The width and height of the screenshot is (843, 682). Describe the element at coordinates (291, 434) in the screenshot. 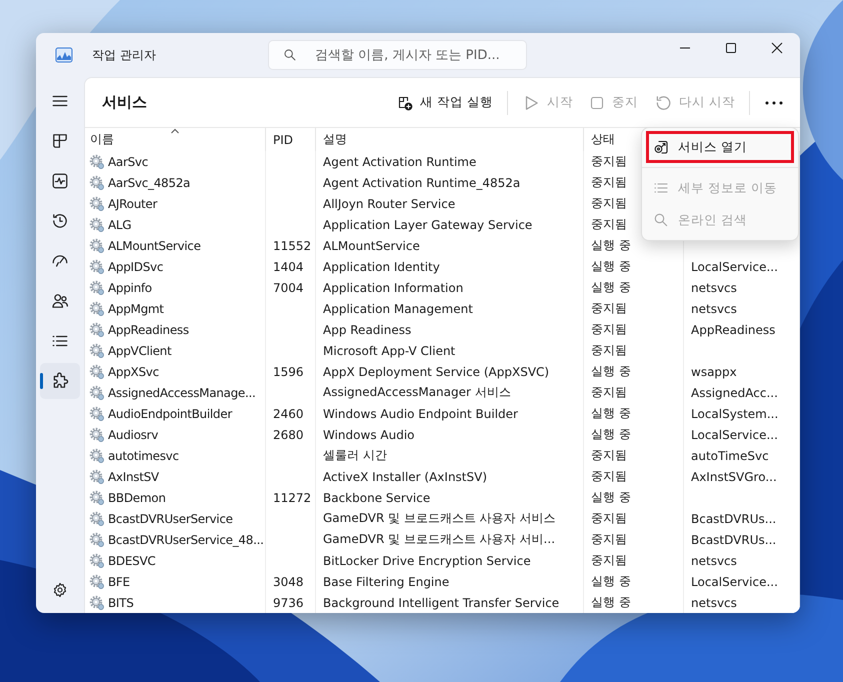

I see `table-cell: 2680` at that location.